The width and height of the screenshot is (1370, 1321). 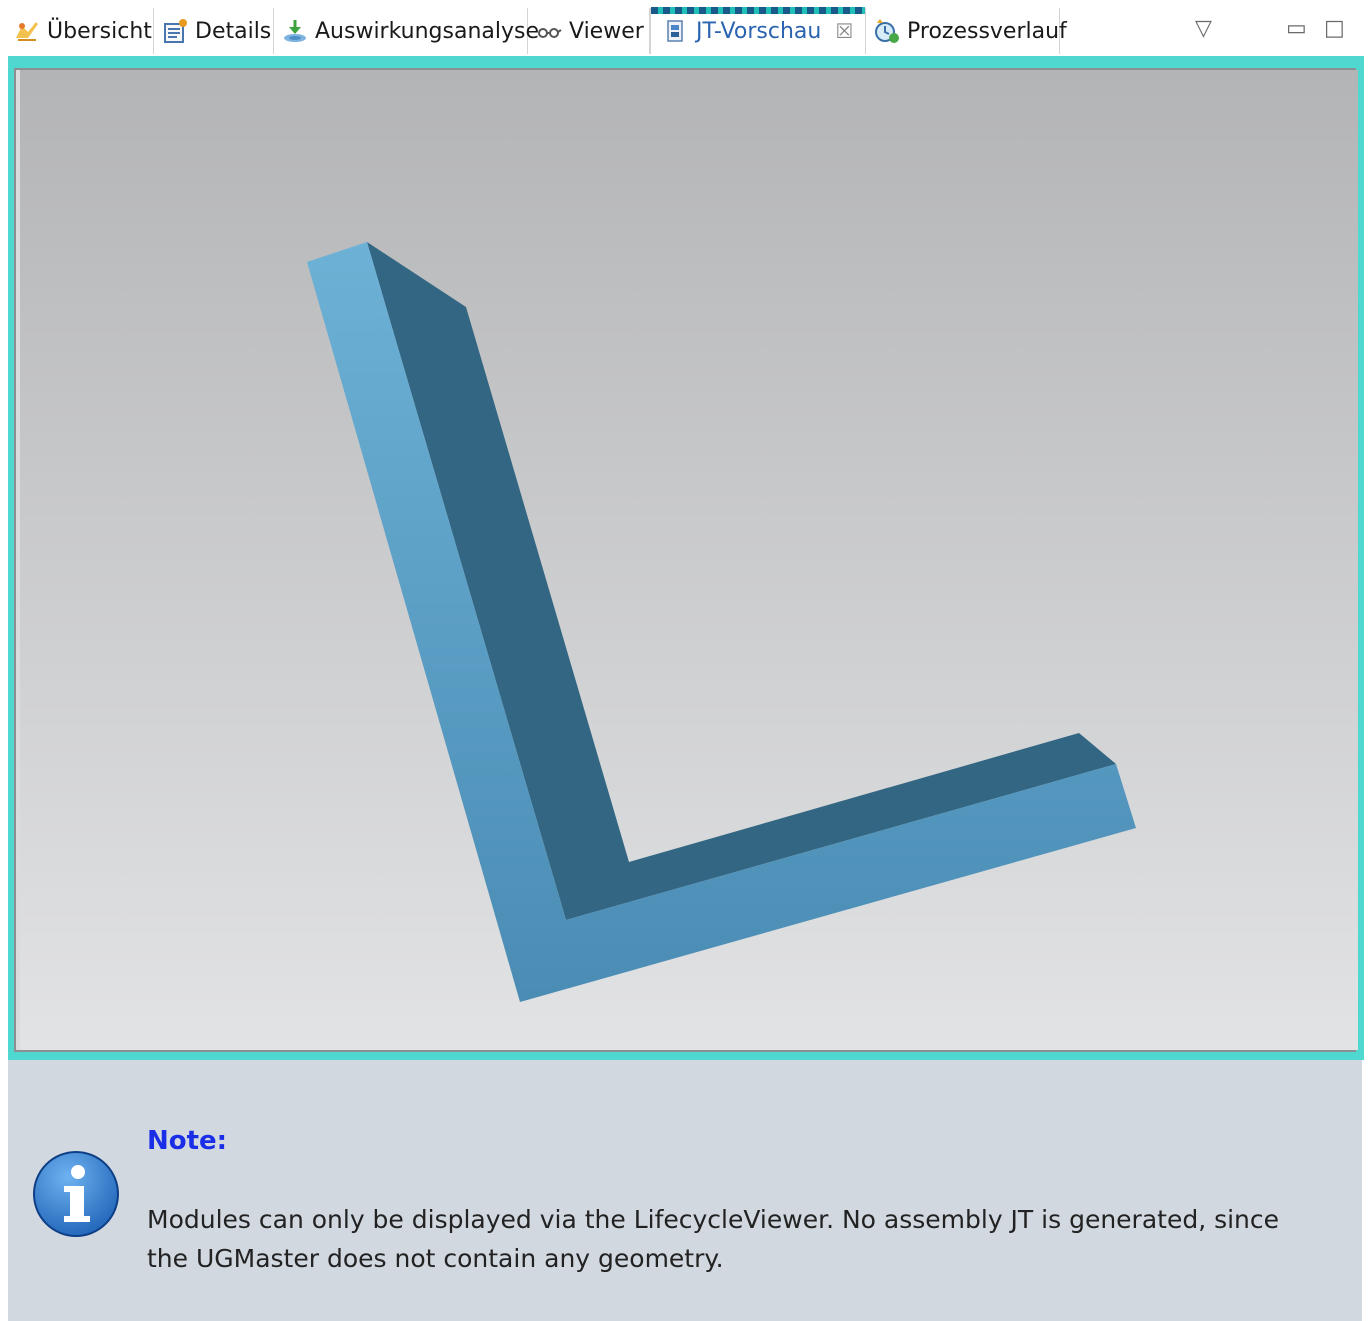 I want to click on info-icon, so click(x=76, y=1194).